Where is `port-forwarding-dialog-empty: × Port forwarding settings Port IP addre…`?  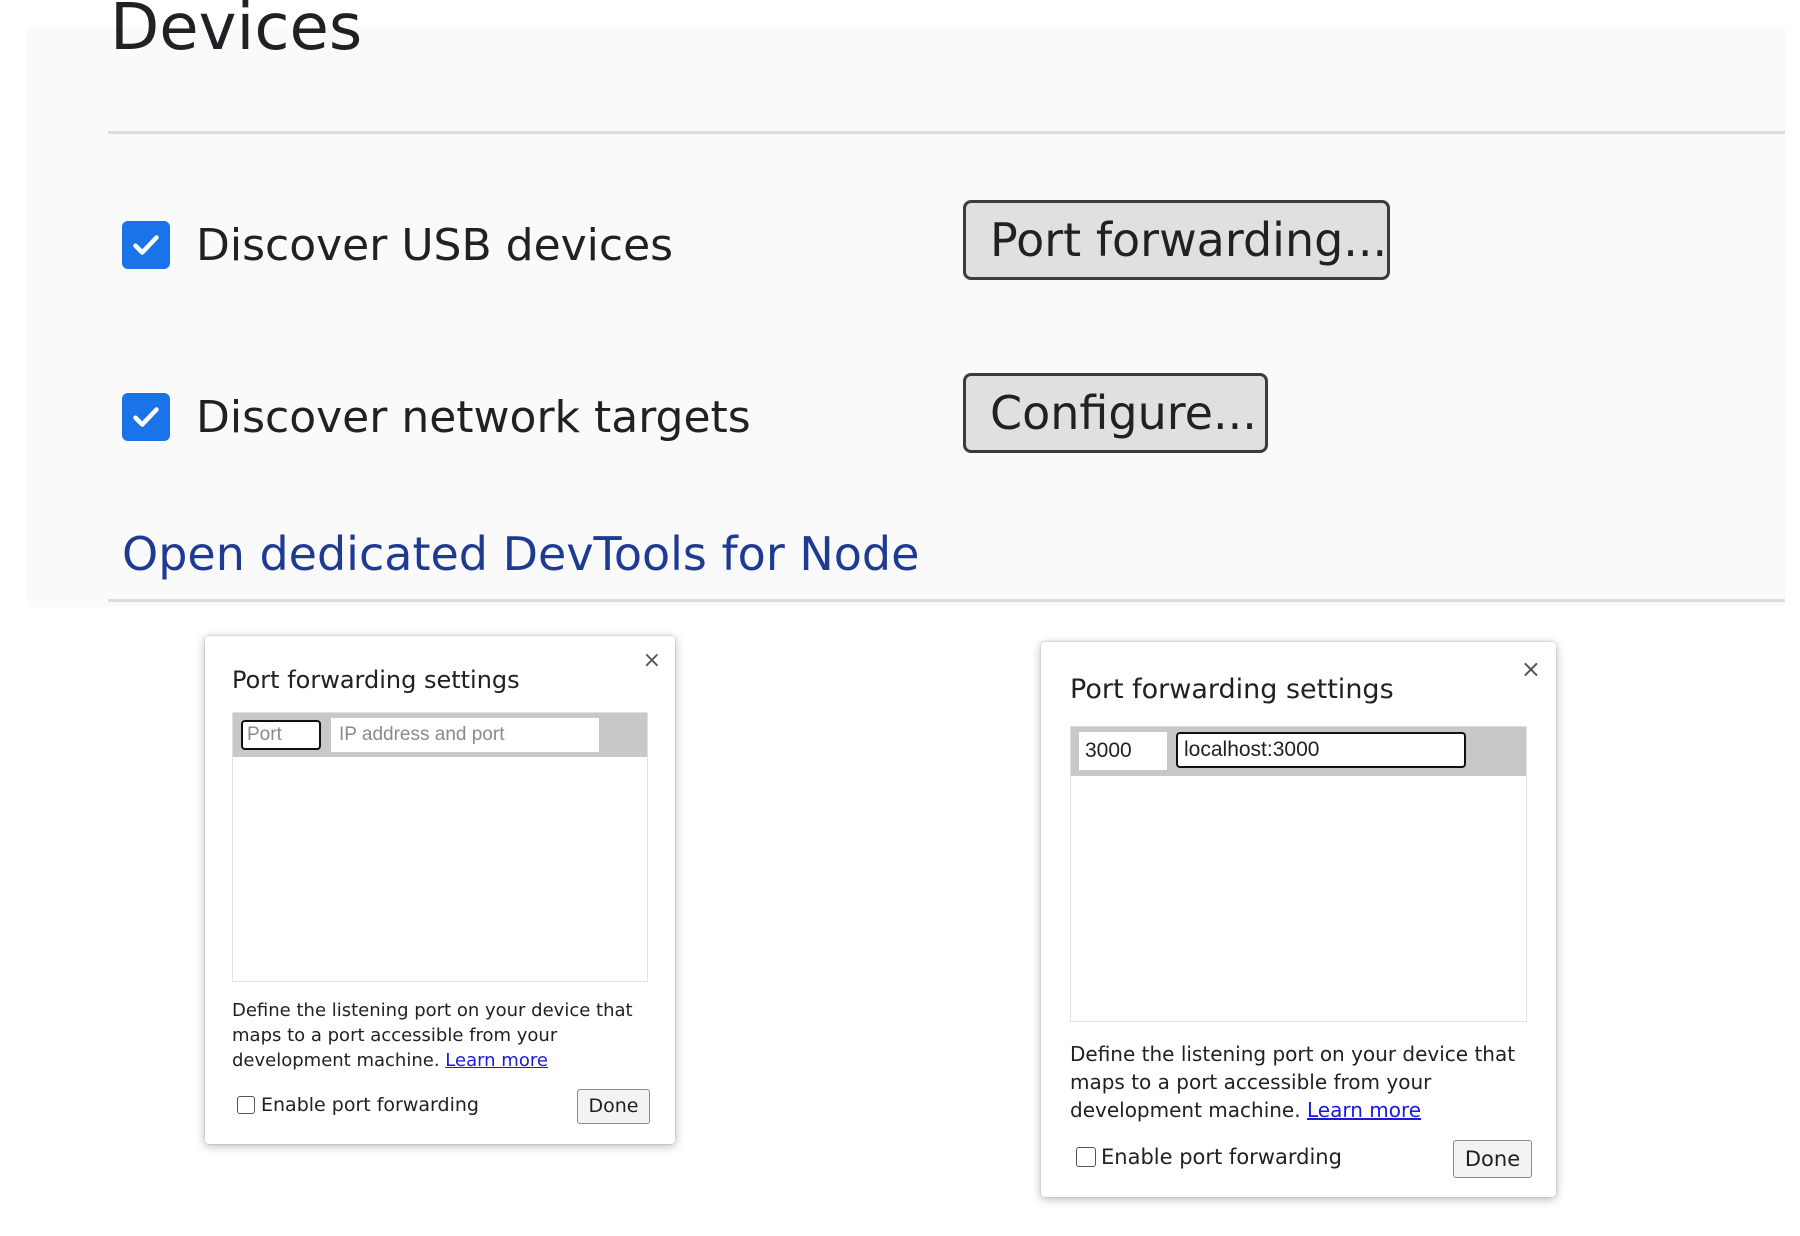 port-forwarding-dialog-empty: × Port forwarding settings Port IP addre… is located at coordinates (440, 890).